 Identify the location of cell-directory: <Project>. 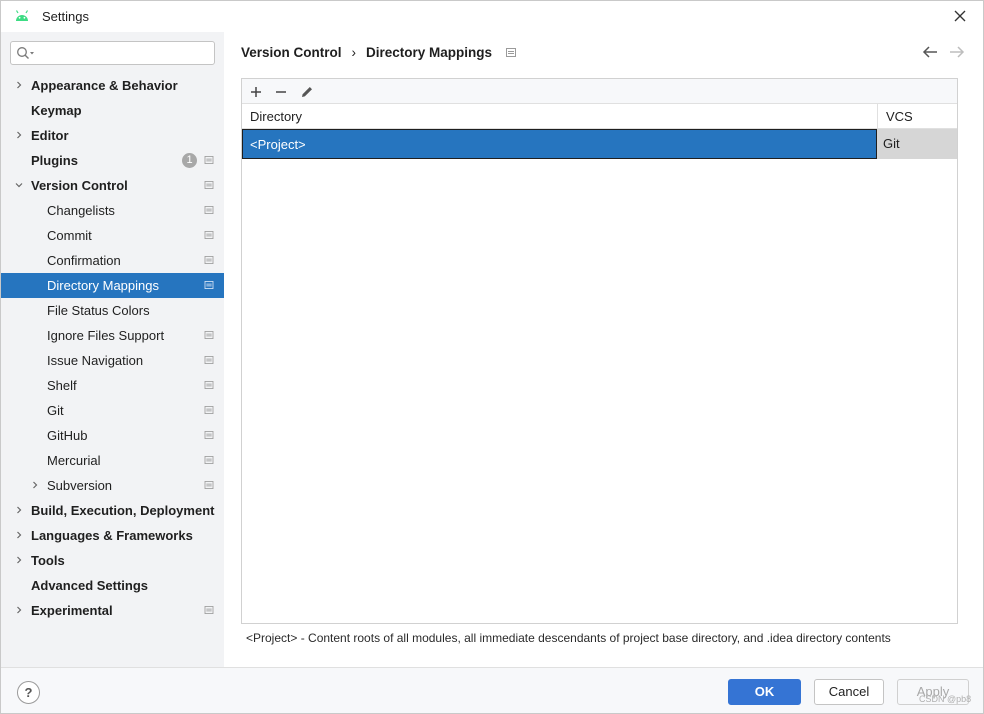
(559, 144).